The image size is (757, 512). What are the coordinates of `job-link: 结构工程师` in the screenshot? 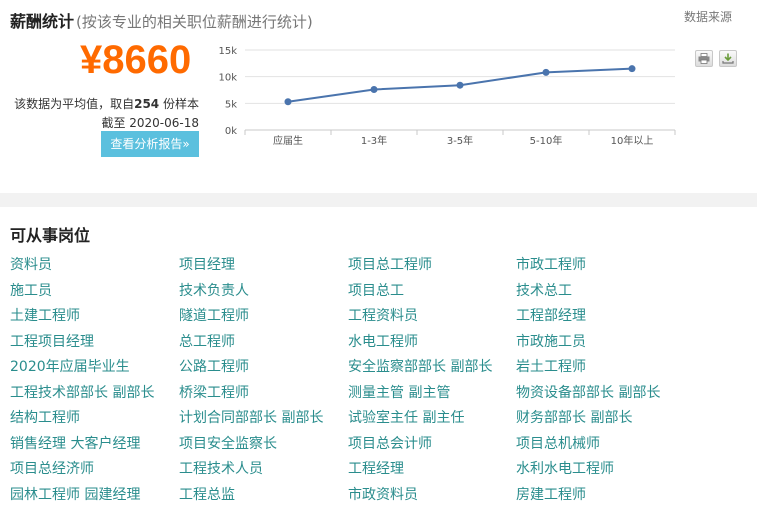 It's located at (45, 417).